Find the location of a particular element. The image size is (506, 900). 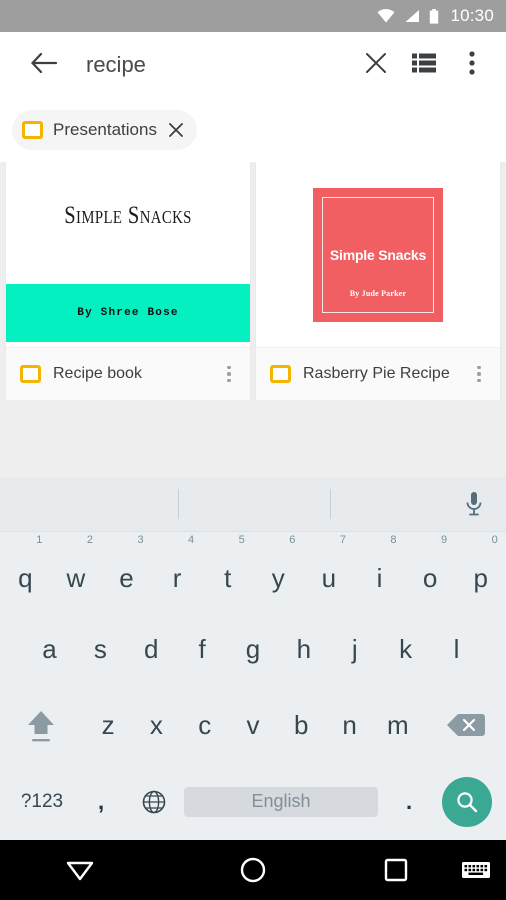

key-l: l is located at coordinates (456, 649).